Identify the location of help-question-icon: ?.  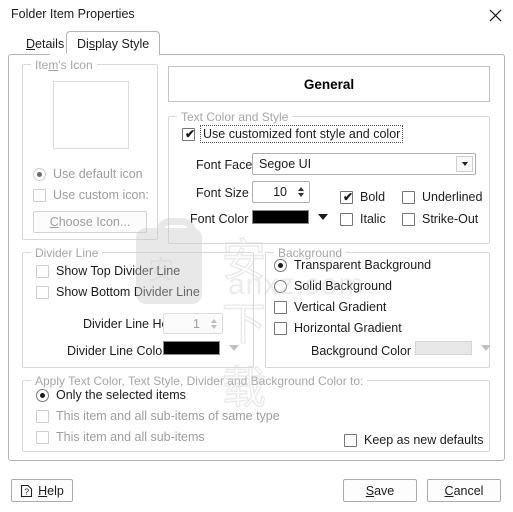
(26, 491).